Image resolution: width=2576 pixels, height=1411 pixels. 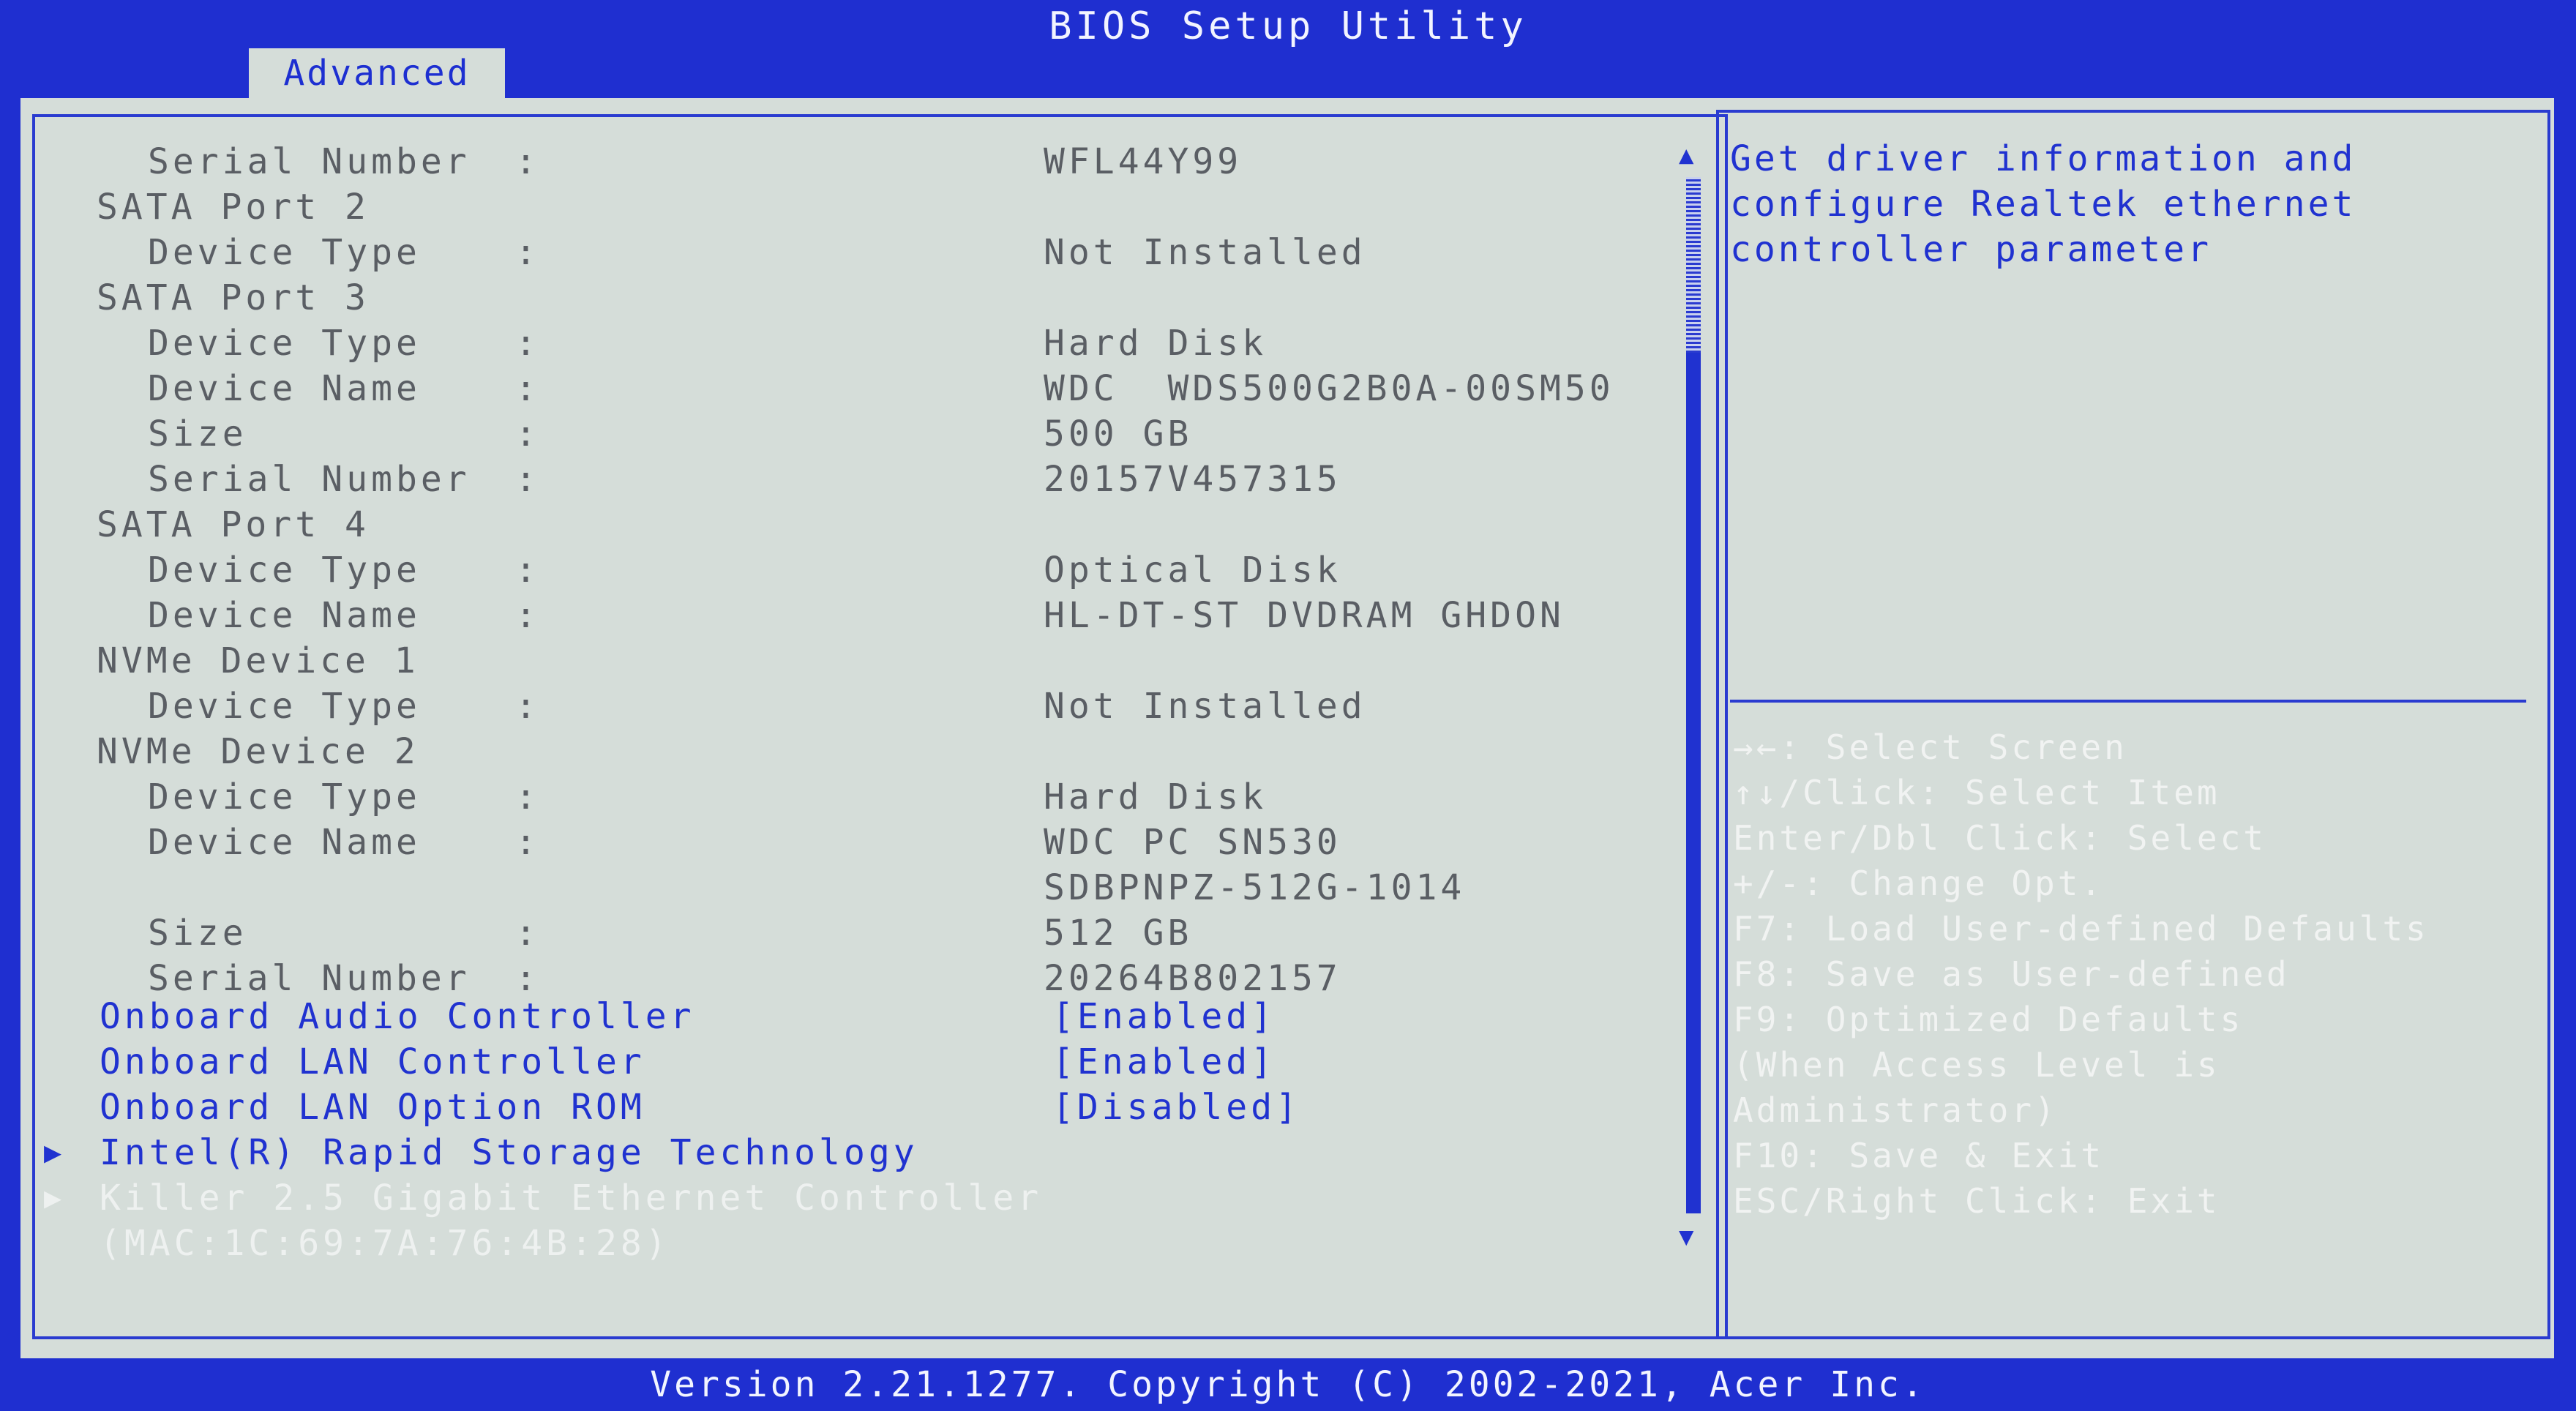 I want to click on scroll-up-icon: ▲, so click(x=1686, y=155).